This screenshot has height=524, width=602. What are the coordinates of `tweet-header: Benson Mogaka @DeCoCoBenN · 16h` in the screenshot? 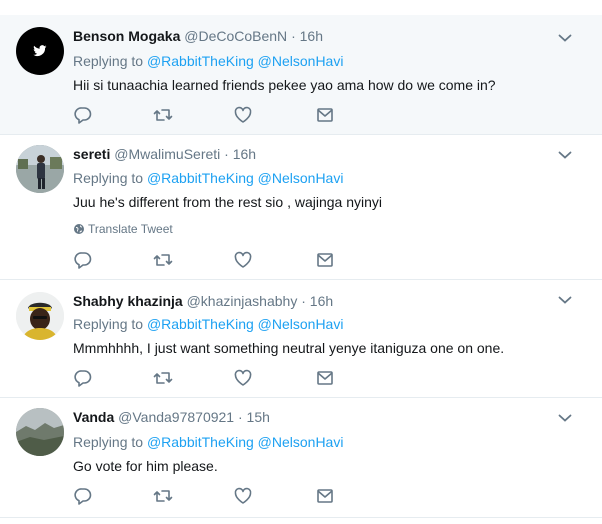 It's located at (198, 36).